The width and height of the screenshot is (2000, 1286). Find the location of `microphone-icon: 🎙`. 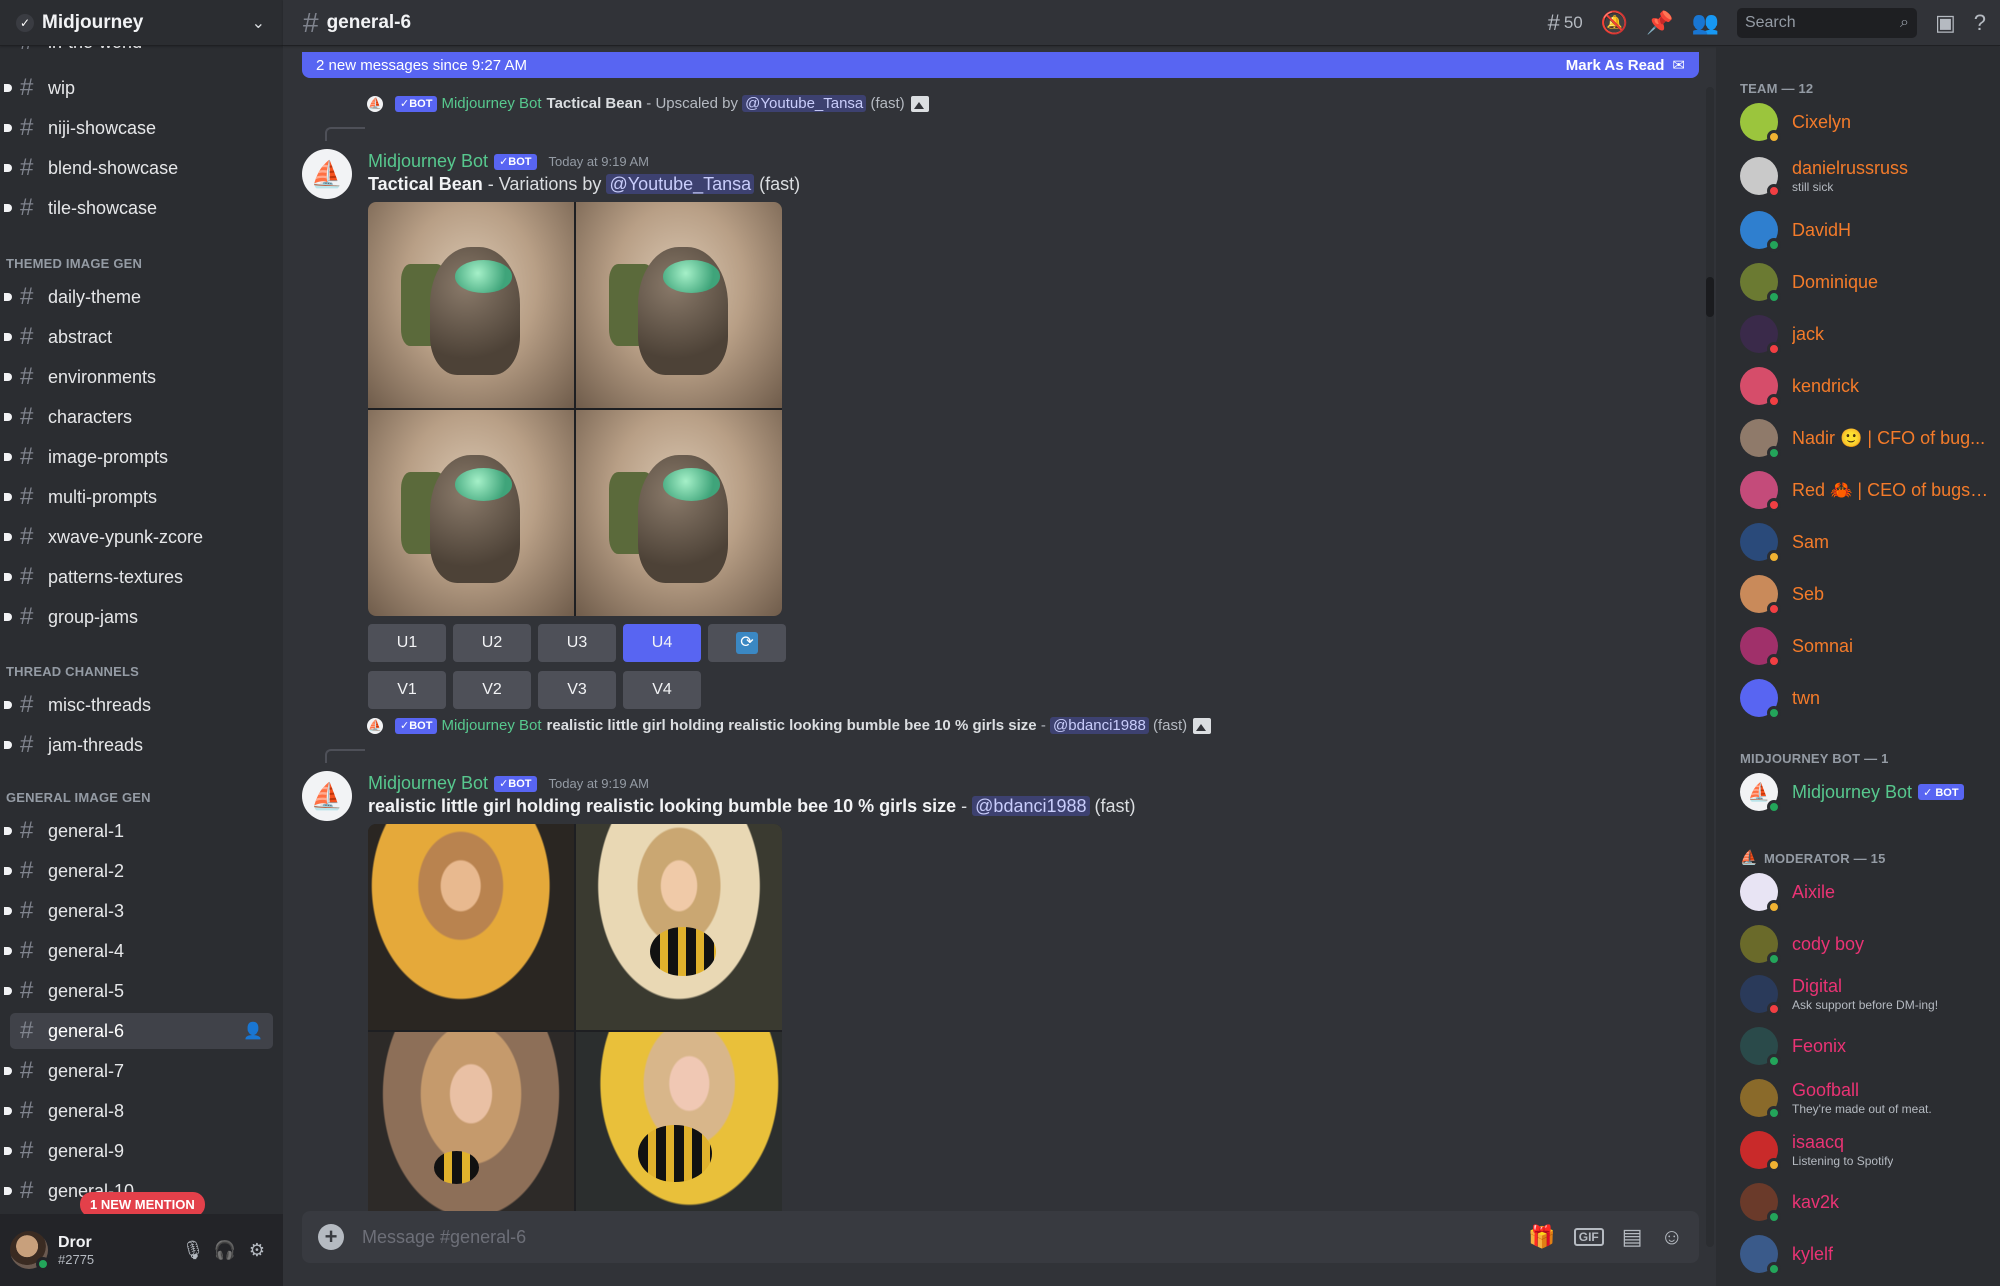

microphone-icon: 🎙 is located at coordinates (193, 1250).